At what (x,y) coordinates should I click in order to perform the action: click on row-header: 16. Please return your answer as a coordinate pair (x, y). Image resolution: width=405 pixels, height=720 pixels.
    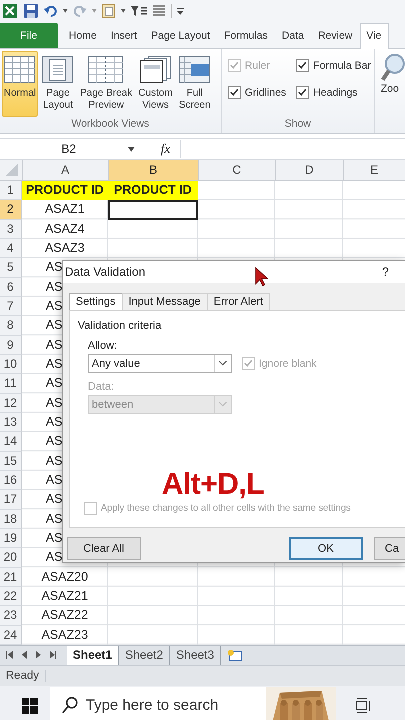
    Looking at the image, I should click on (11, 480).